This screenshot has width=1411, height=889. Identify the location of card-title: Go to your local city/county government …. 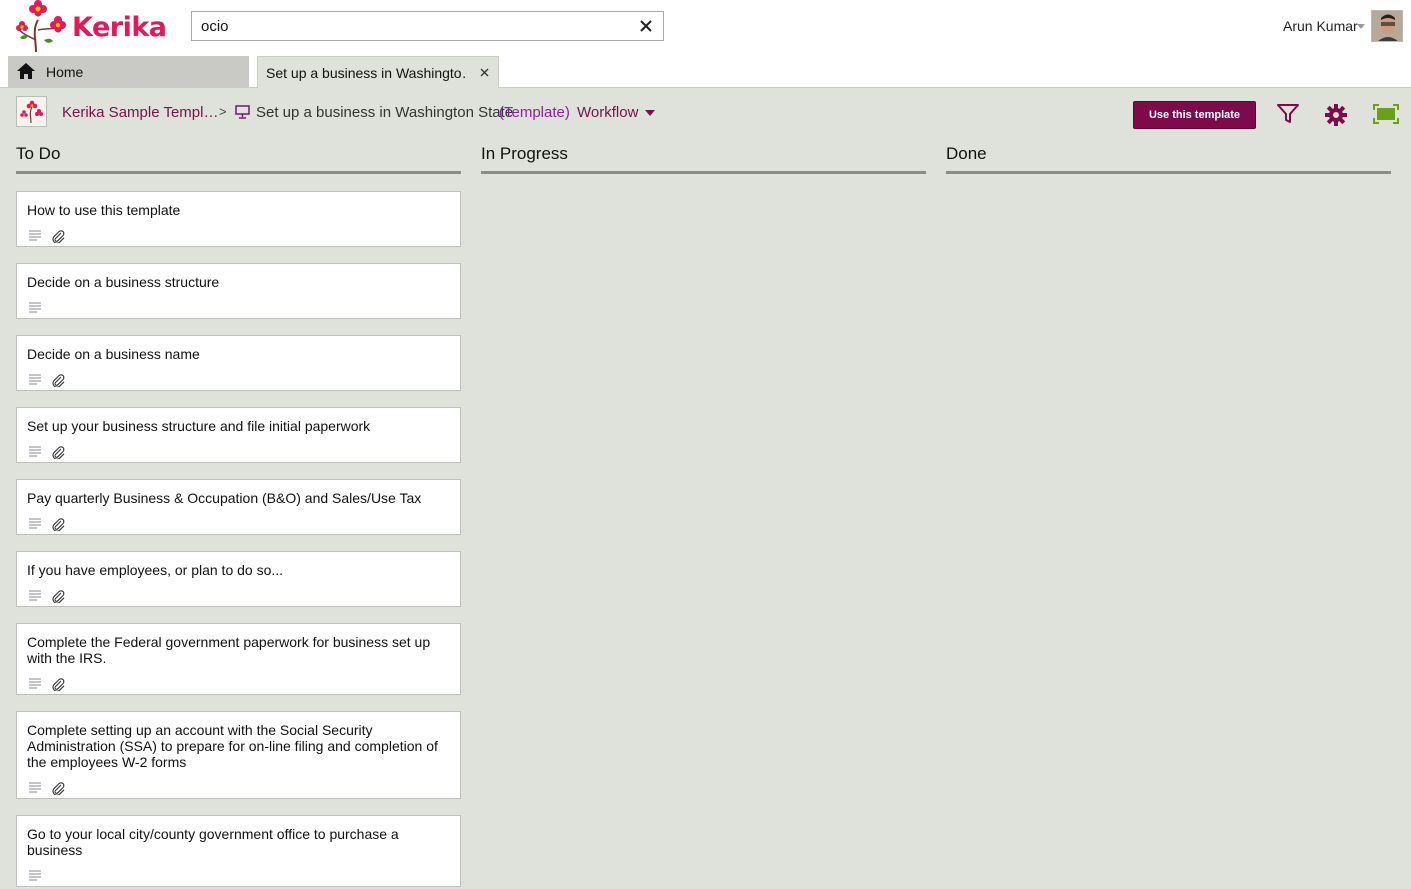
(213, 842).